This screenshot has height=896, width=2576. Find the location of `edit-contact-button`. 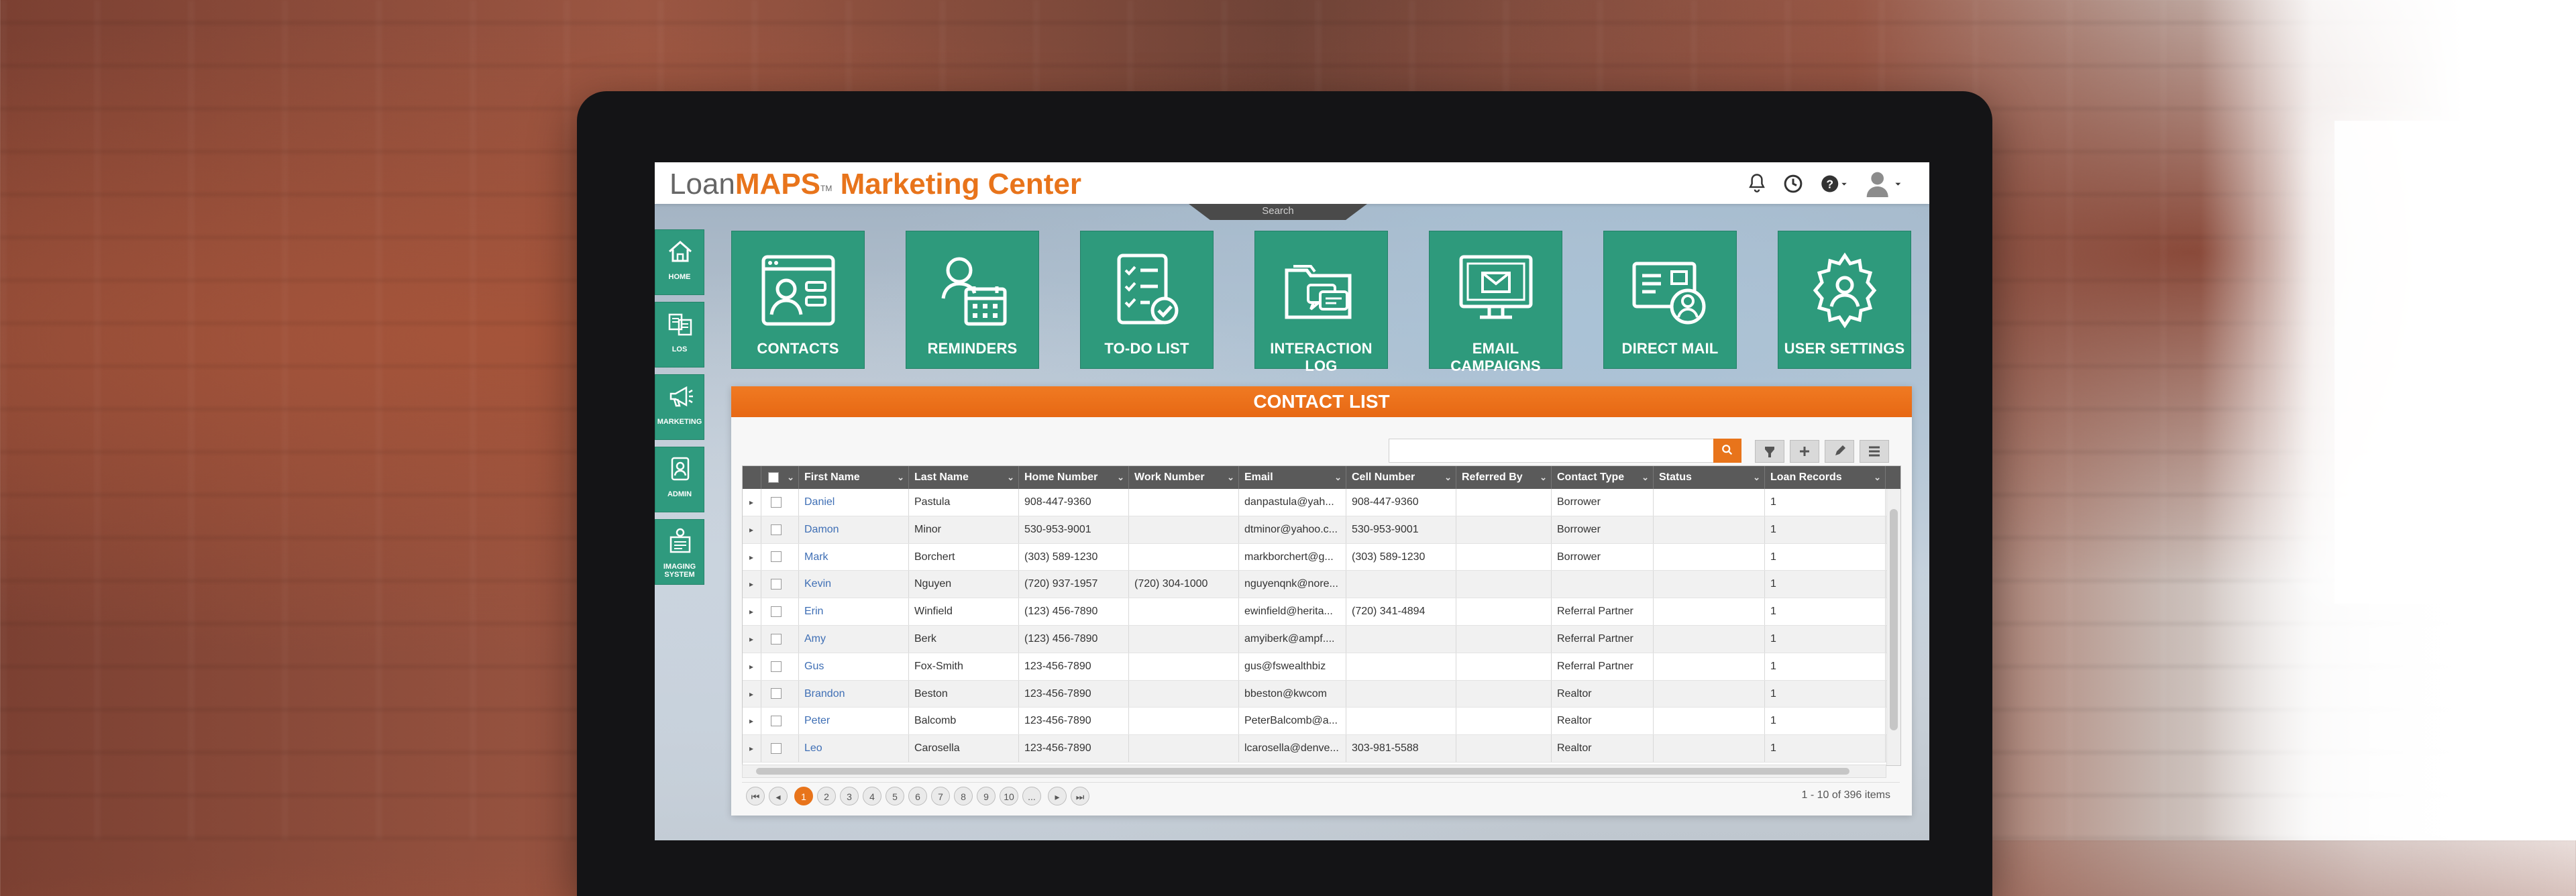

edit-contact-button is located at coordinates (1839, 451).